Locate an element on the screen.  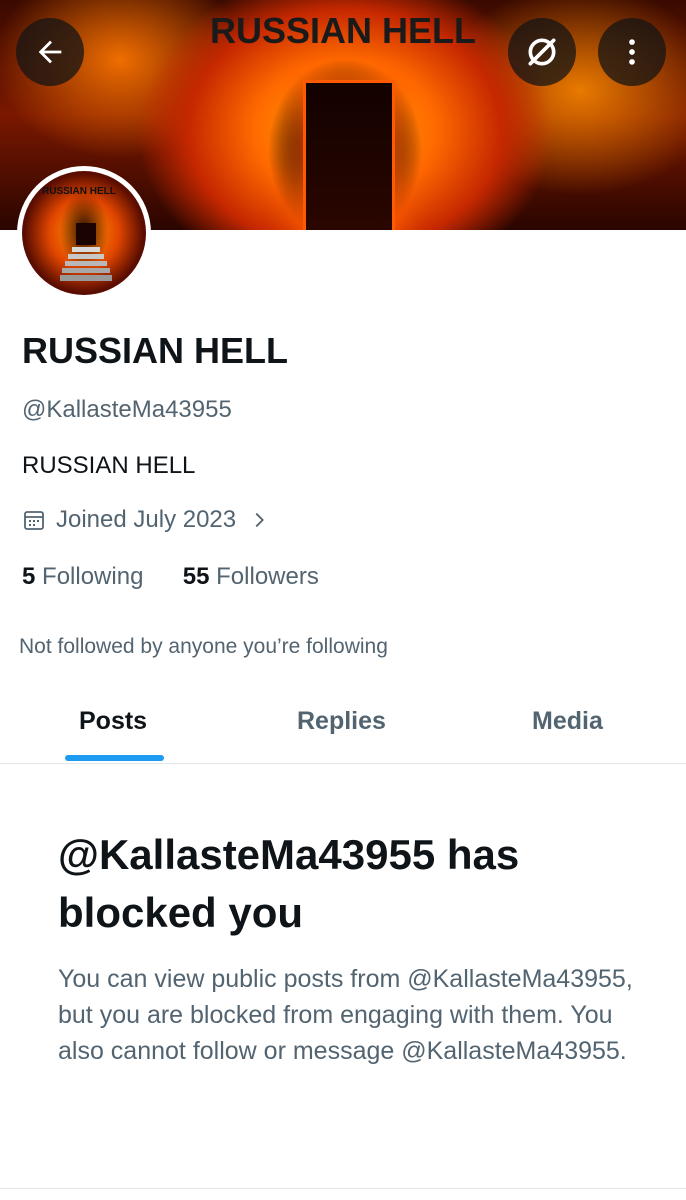
followers-link: 55 Followers is located at coordinates (251, 576).